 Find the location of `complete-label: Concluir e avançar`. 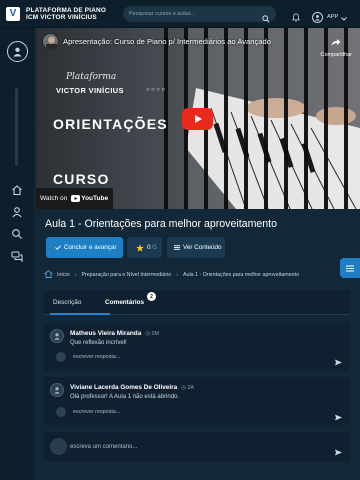

complete-label: Concluir e avançar is located at coordinates (90, 247).